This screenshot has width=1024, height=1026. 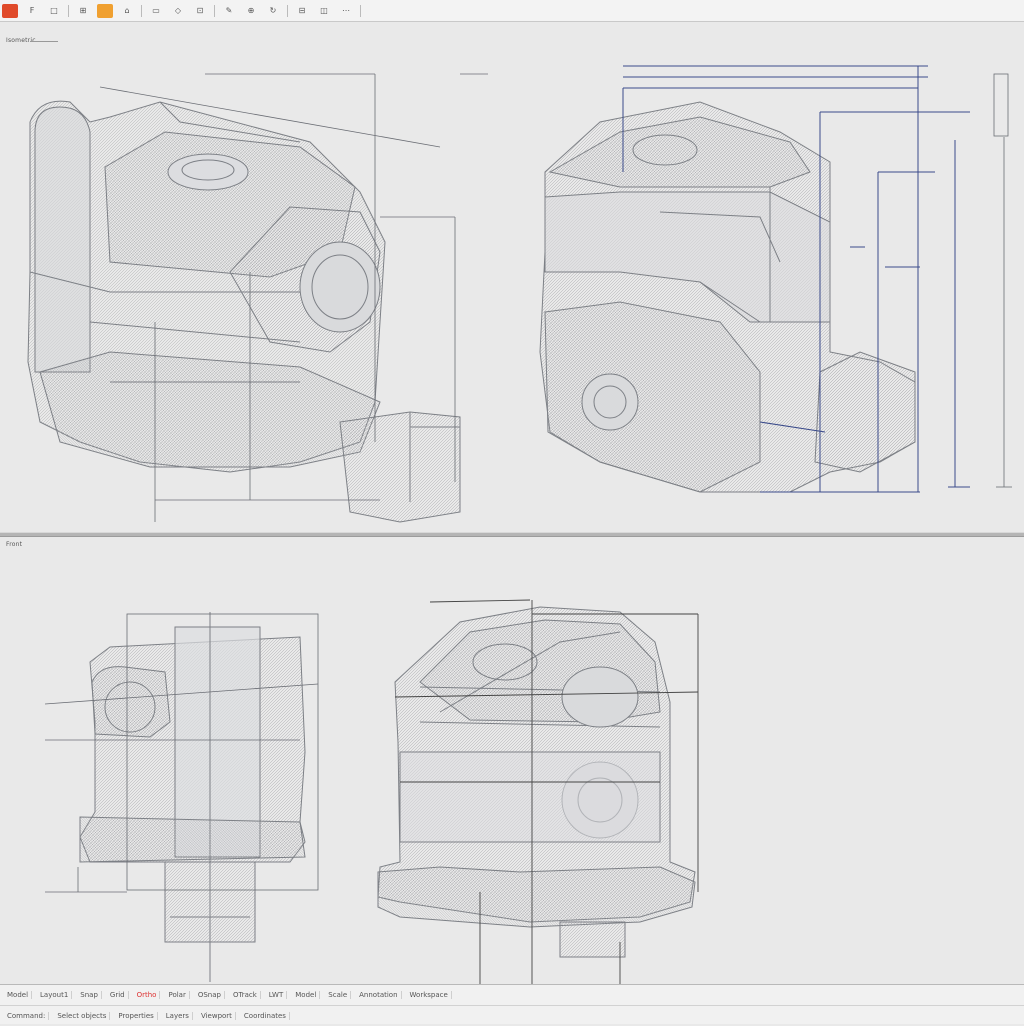 What do you see at coordinates (217, 1016) in the screenshot?
I see `status-item: Viewport` at bounding box center [217, 1016].